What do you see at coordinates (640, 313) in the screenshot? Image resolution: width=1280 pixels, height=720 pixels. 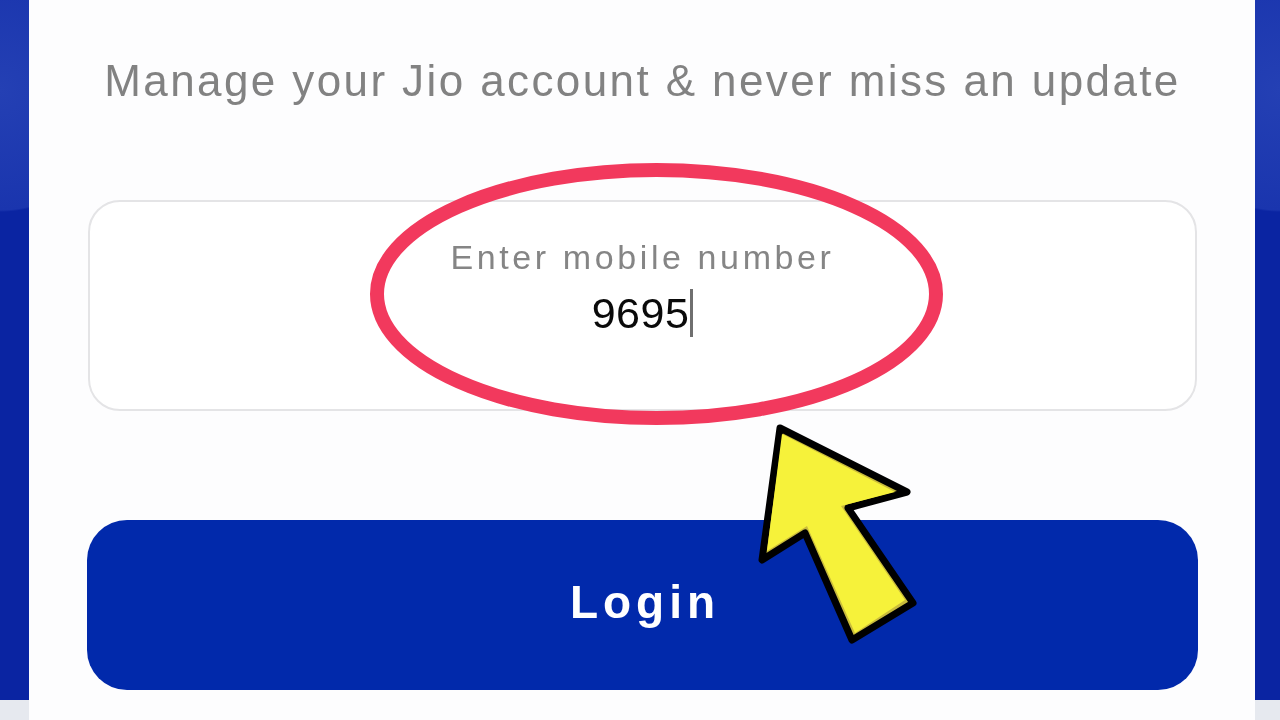 I see `field-value: 9695` at bounding box center [640, 313].